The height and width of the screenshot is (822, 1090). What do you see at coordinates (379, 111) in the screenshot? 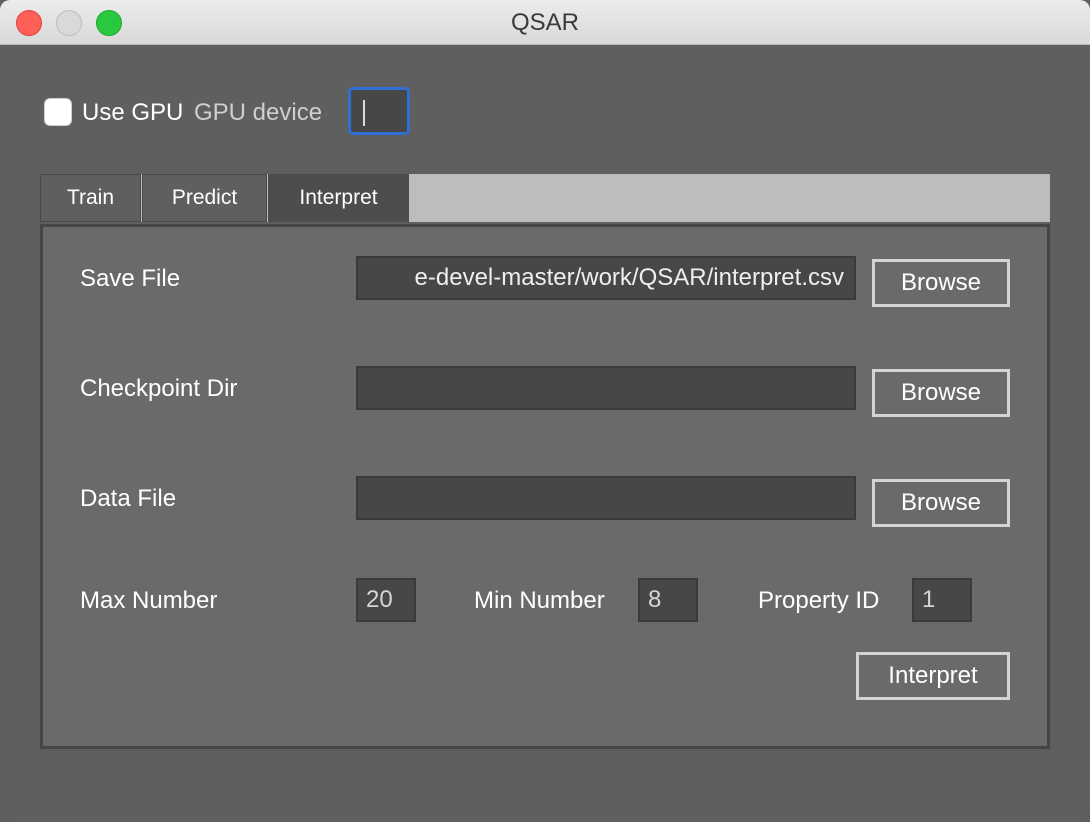
I see `gpu-device-input` at bounding box center [379, 111].